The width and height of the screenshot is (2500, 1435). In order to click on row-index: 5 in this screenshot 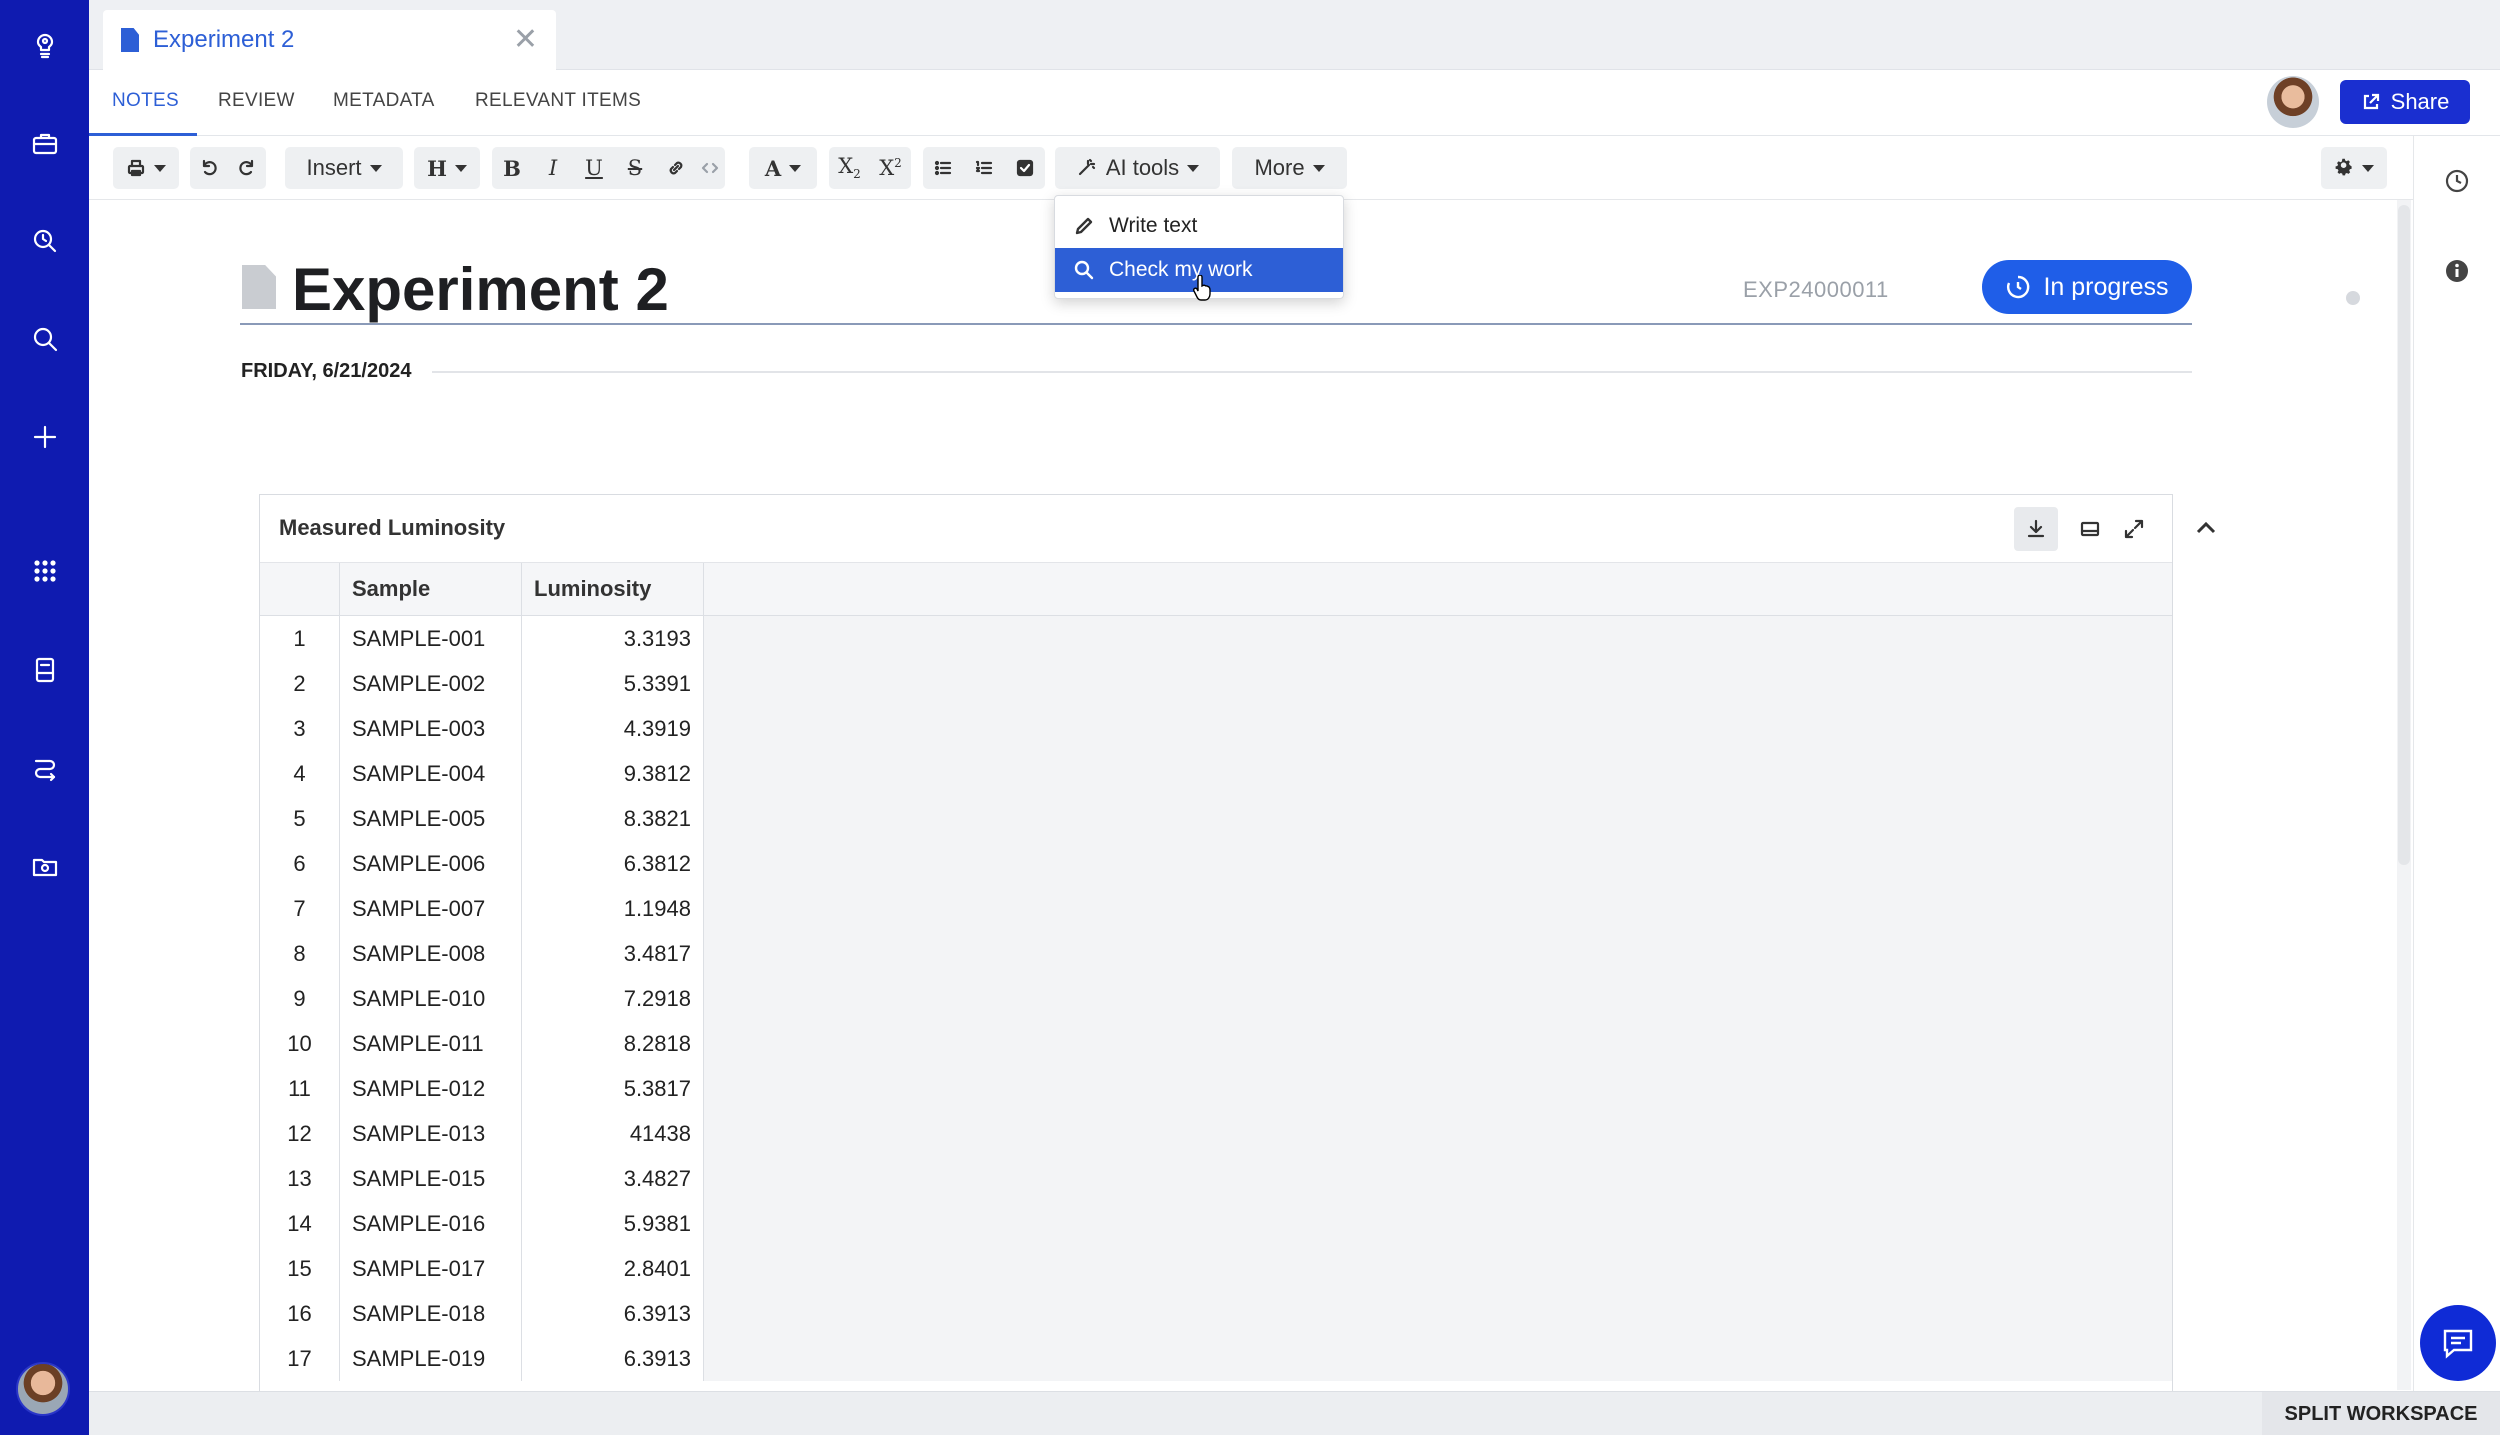, I will do `click(300, 818)`.